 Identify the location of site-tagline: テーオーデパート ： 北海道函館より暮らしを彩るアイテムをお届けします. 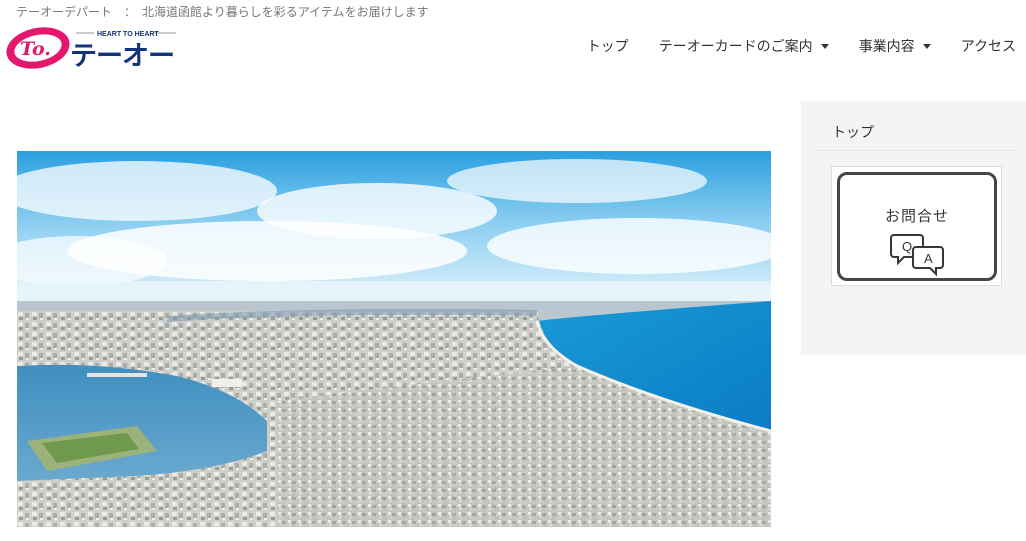
(222, 12).